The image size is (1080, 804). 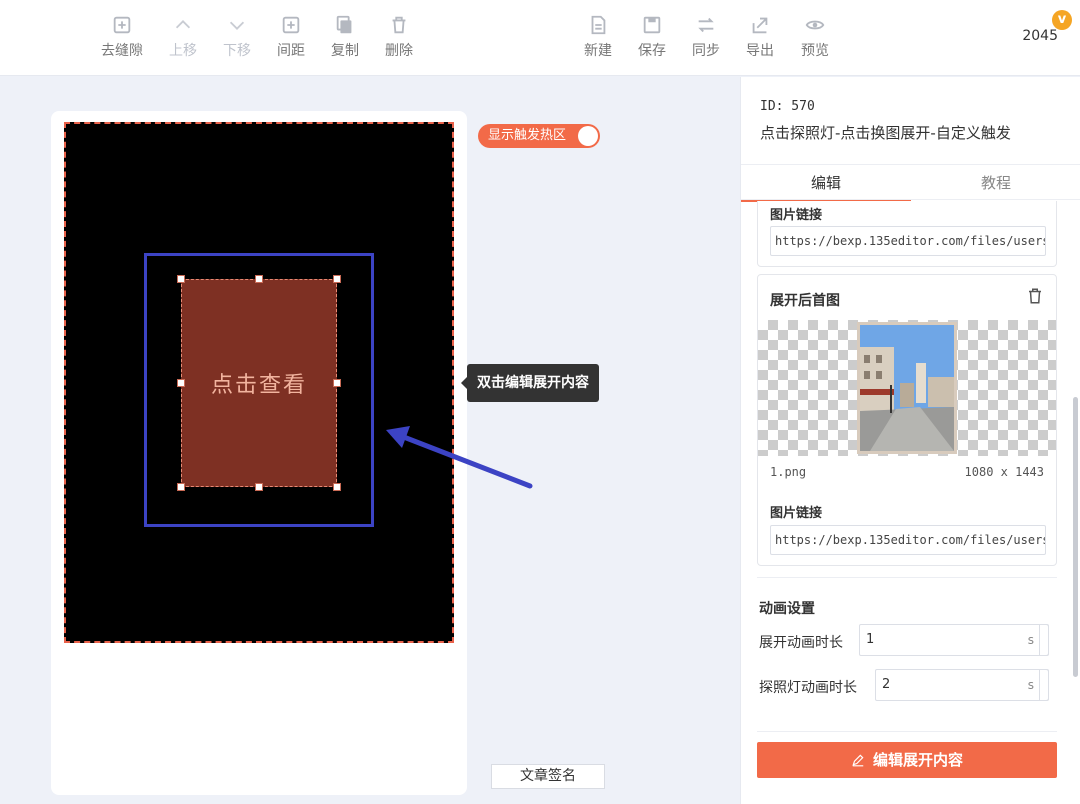 I want to click on street-photo-icon, so click(x=907, y=388).